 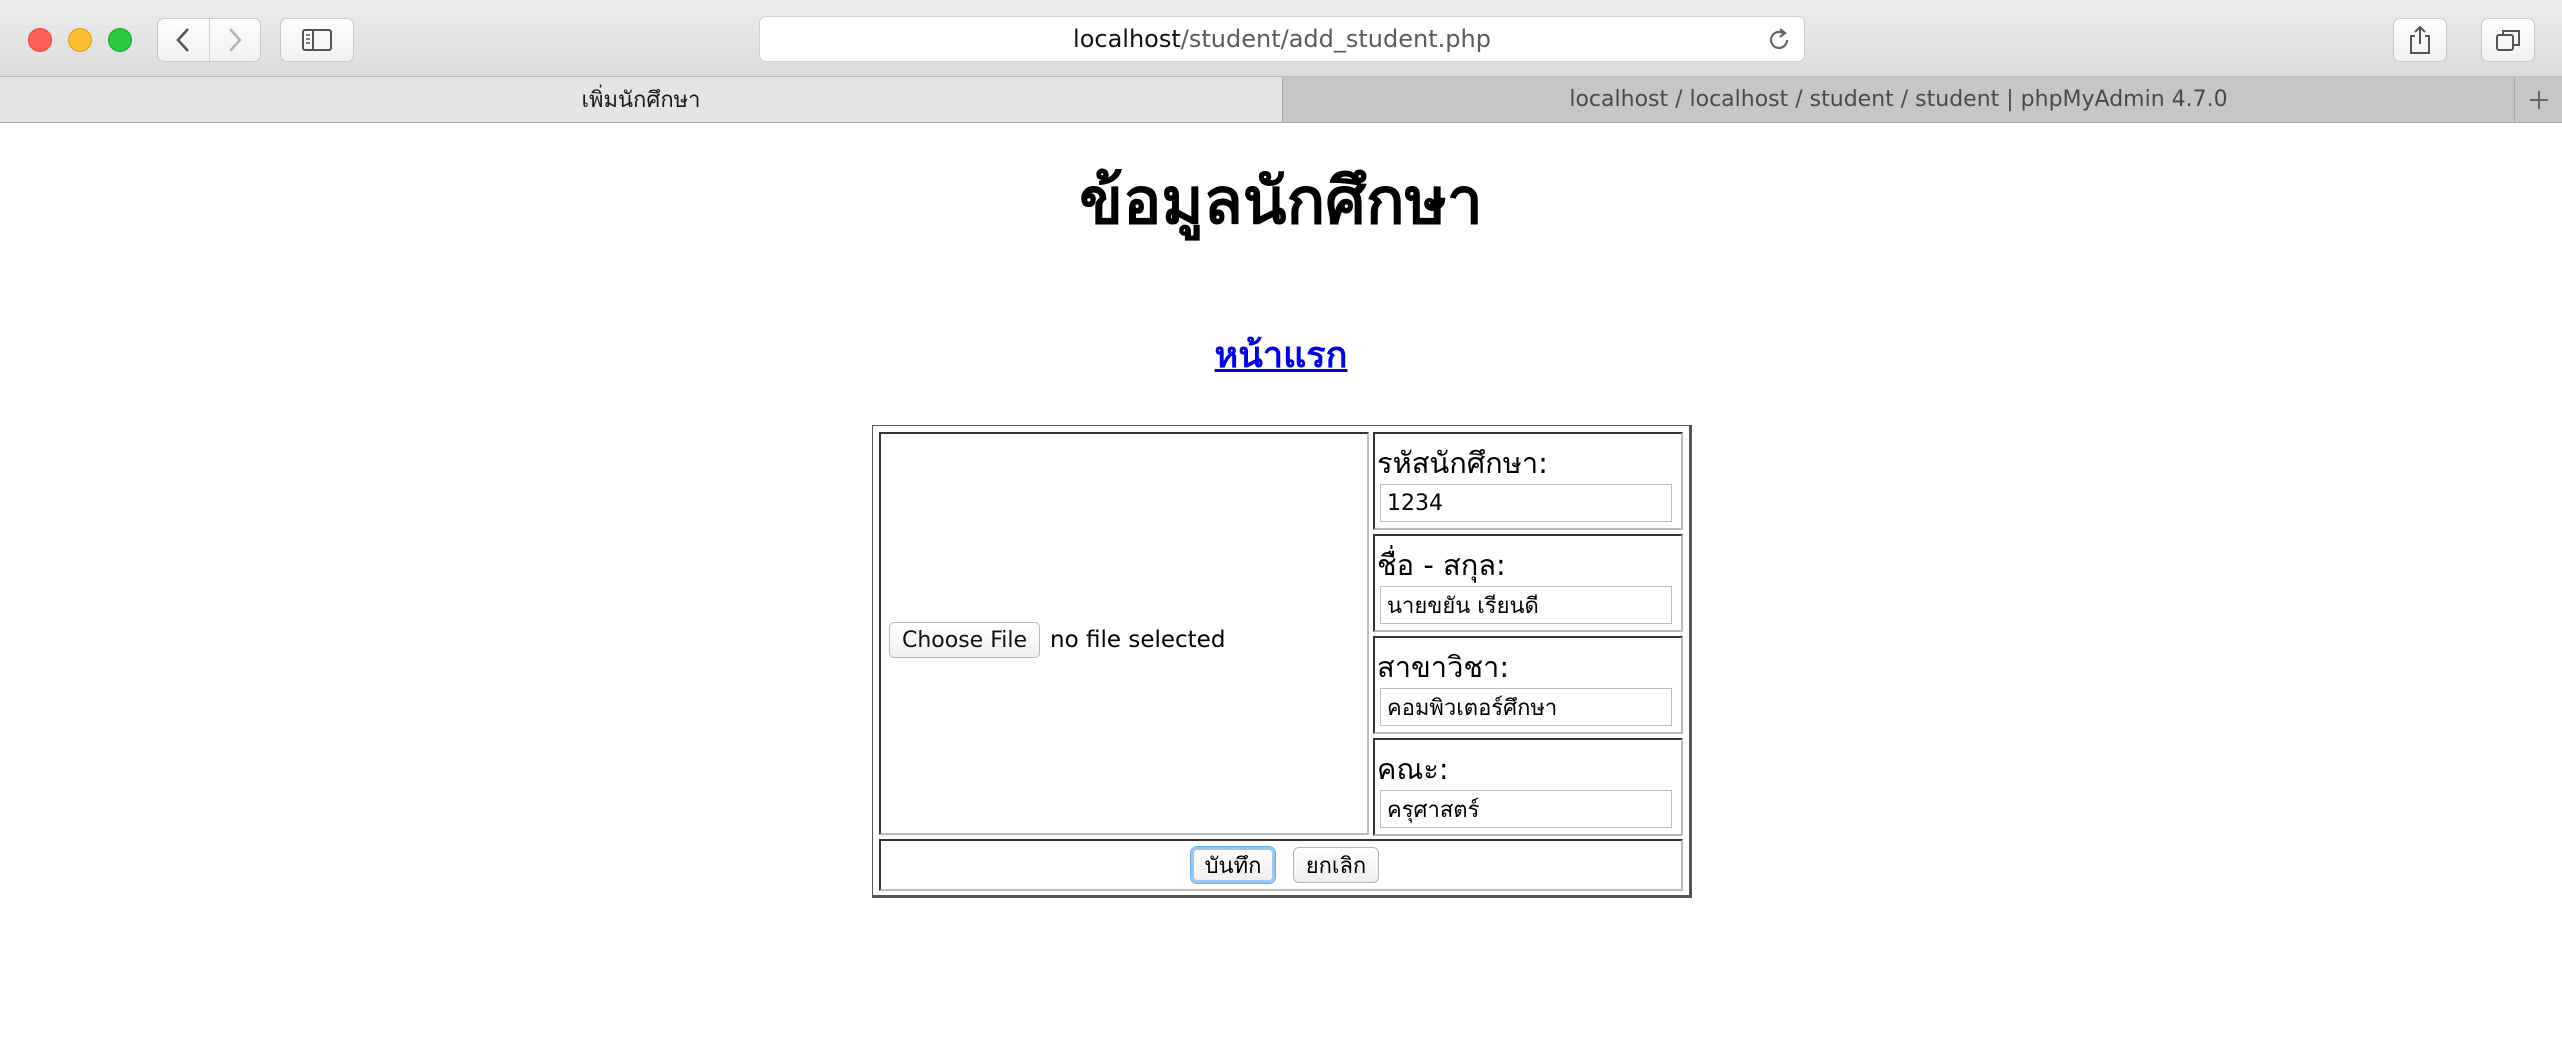 I want to click on file-input: Choose File no file selected, so click(x=1057, y=640).